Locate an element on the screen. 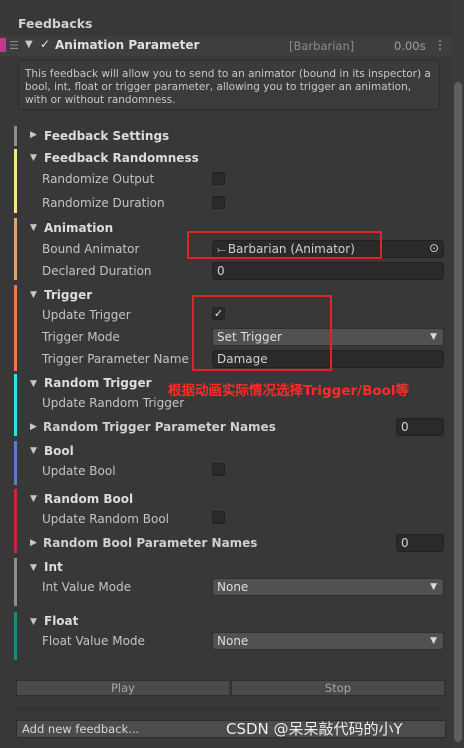 This screenshot has width=464, height=748. highlight-box-trigger is located at coordinates (262, 333).